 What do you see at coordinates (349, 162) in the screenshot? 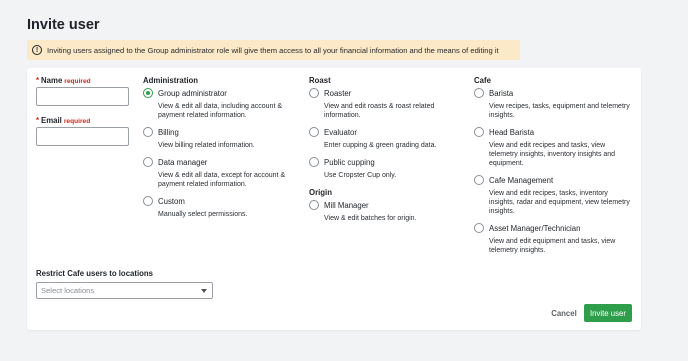
I see `radio-label: Public cupping` at bounding box center [349, 162].